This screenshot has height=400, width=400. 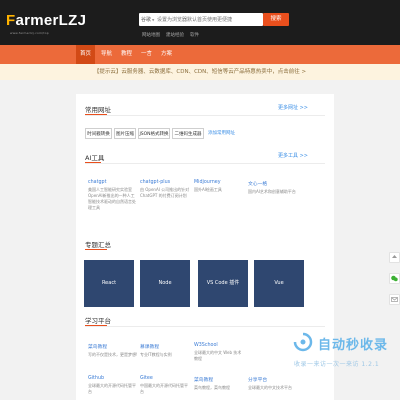 What do you see at coordinates (95, 158) in the screenshot?
I see `section-title-ai: AI工具` at bounding box center [95, 158].